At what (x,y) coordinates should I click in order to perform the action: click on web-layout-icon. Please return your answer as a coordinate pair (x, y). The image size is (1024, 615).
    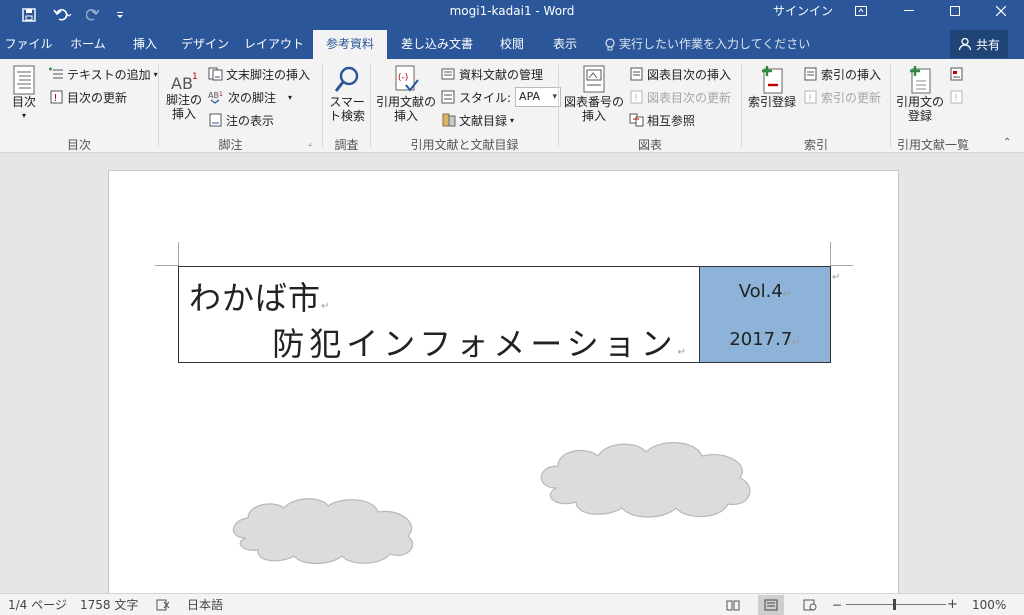
    Looking at the image, I should click on (810, 605).